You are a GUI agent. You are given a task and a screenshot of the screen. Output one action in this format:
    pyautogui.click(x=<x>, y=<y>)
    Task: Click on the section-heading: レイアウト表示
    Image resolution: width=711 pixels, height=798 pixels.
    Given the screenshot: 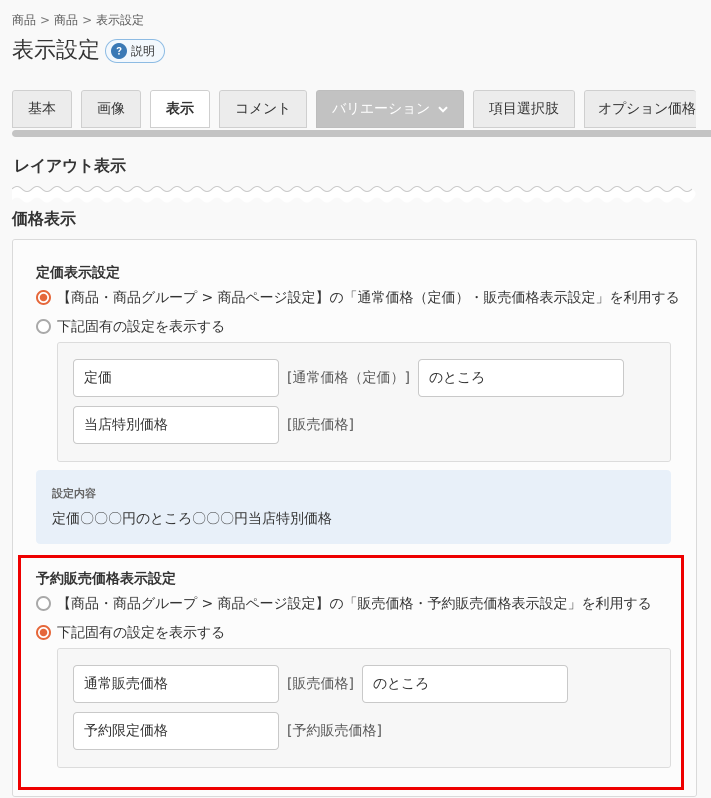 What is the action you would take?
    pyautogui.click(x=355, y=166)
    